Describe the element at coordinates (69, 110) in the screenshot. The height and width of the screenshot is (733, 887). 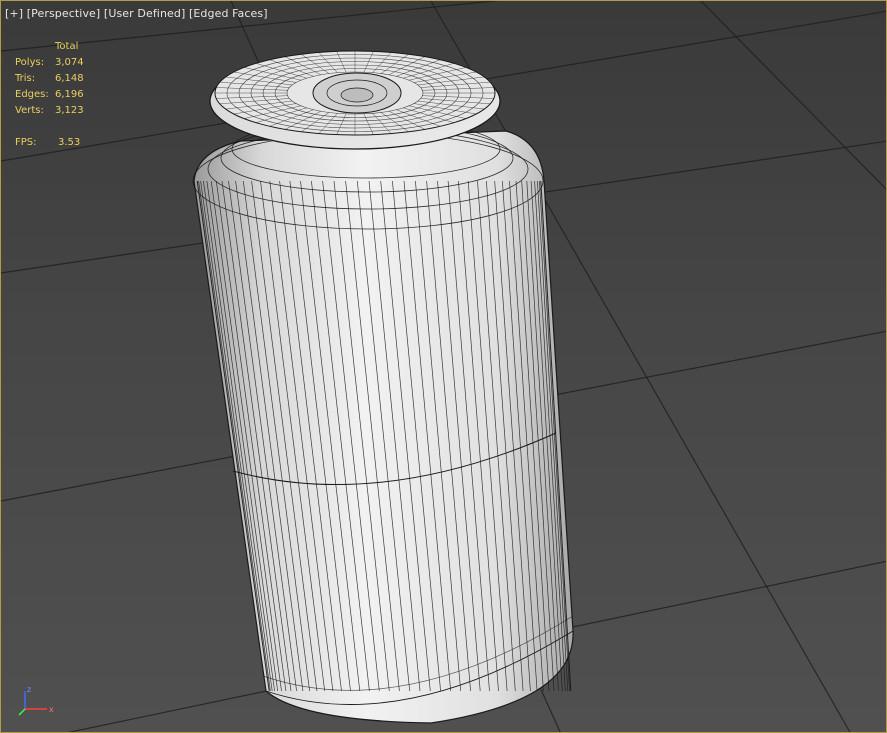
I see `verts-value: 3,123` at that location.